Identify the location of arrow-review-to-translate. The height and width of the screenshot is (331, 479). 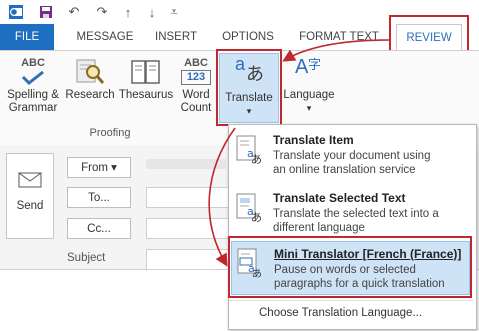
(336, 50).